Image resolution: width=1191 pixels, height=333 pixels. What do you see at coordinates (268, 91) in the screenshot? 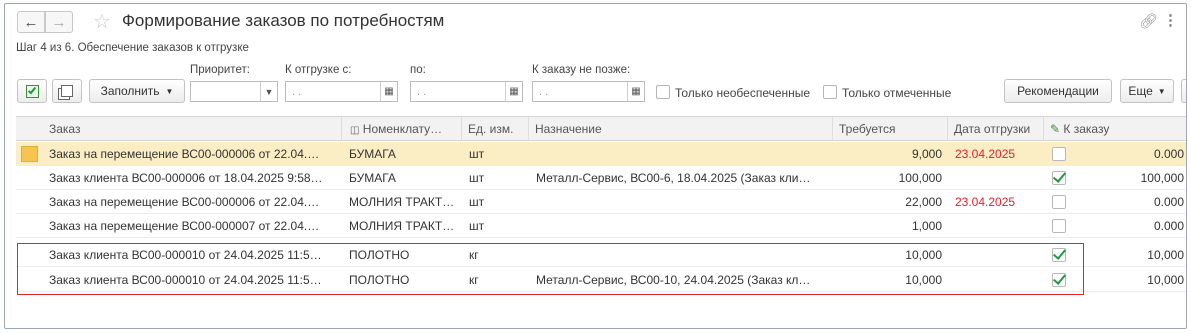
I see `chevron-down-icon: ▼` at bounding box center [268, 91].